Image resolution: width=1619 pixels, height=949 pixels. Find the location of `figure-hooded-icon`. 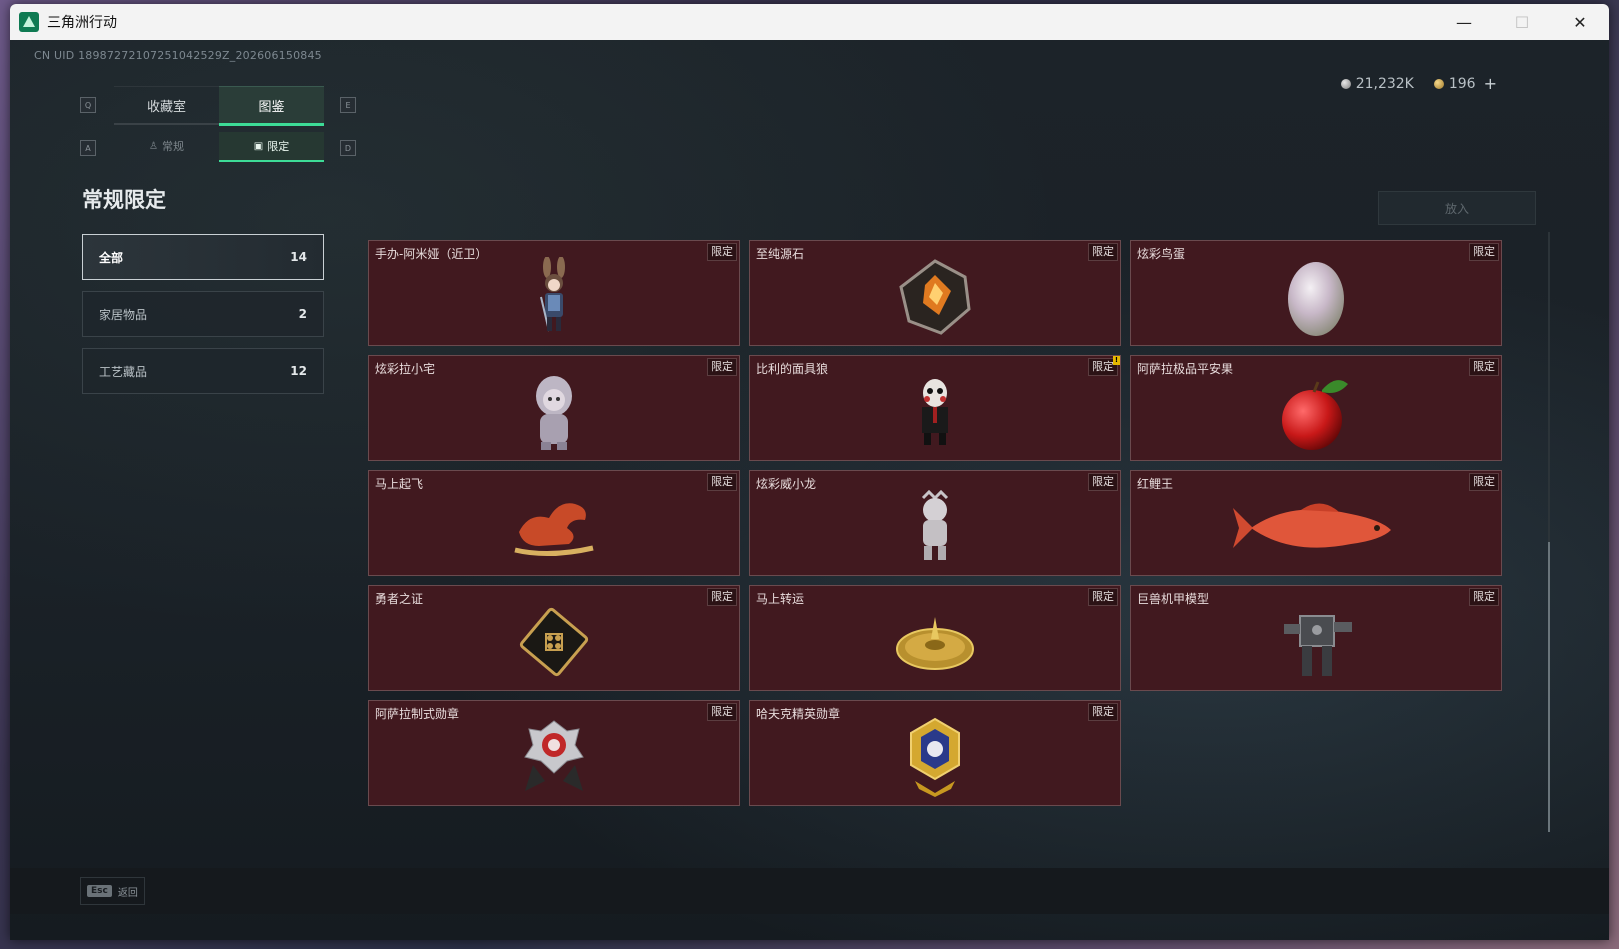

figure-hooded-icon is located at coordinates (554, 413).